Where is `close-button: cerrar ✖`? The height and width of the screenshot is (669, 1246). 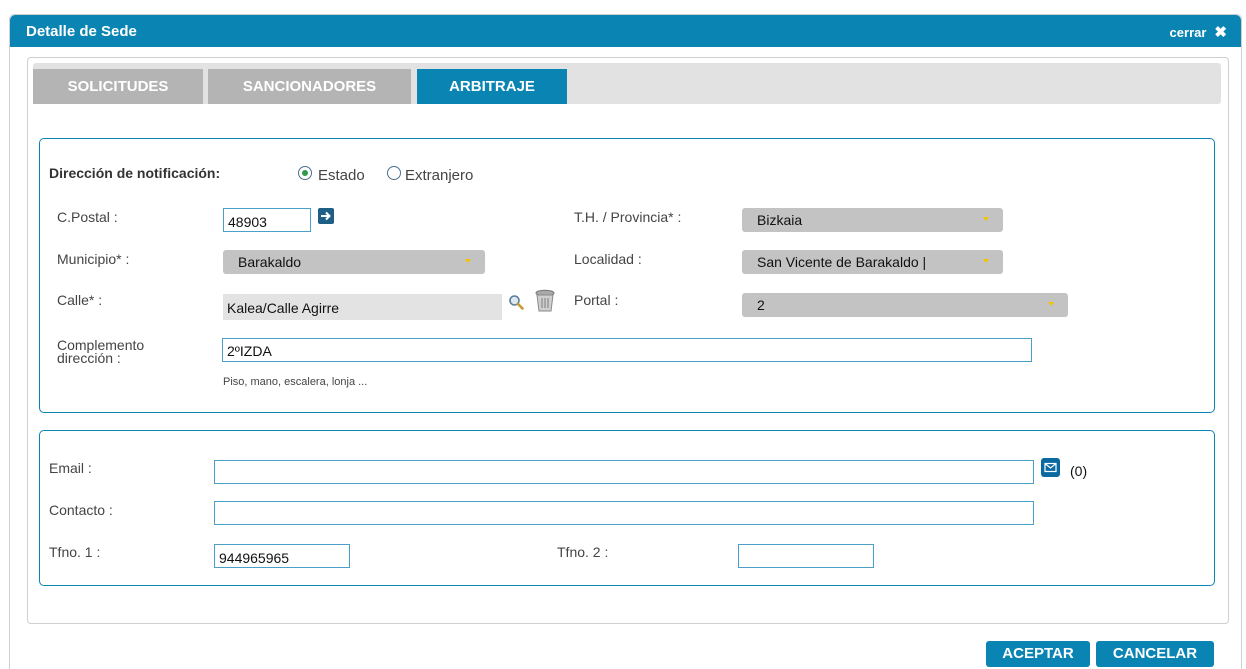 close-button: cerrar ✖ is located at coordinates (1198, 32).